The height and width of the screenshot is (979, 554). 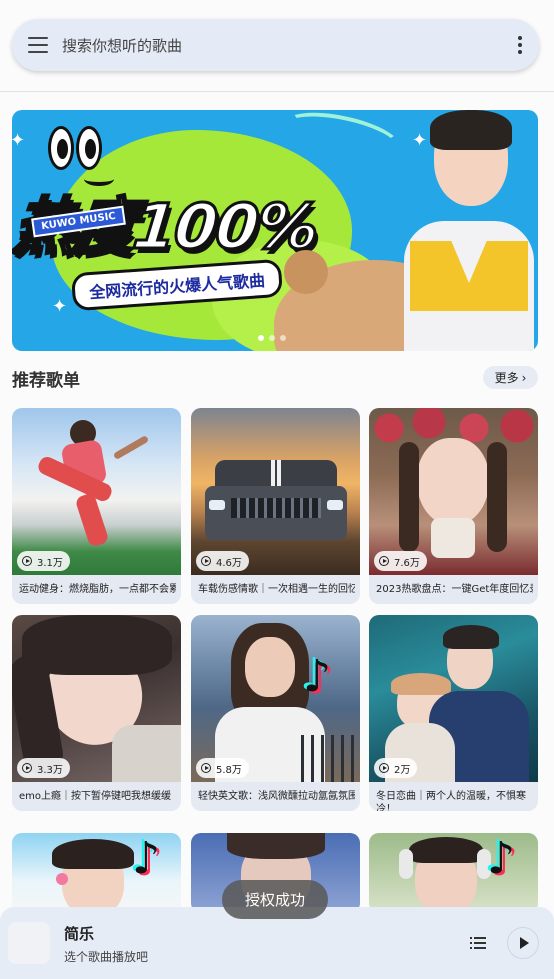 I want to click on playlist-title: emo上瘾｜按下暂停键吧我想缓缓, so click(x=95, y=796).